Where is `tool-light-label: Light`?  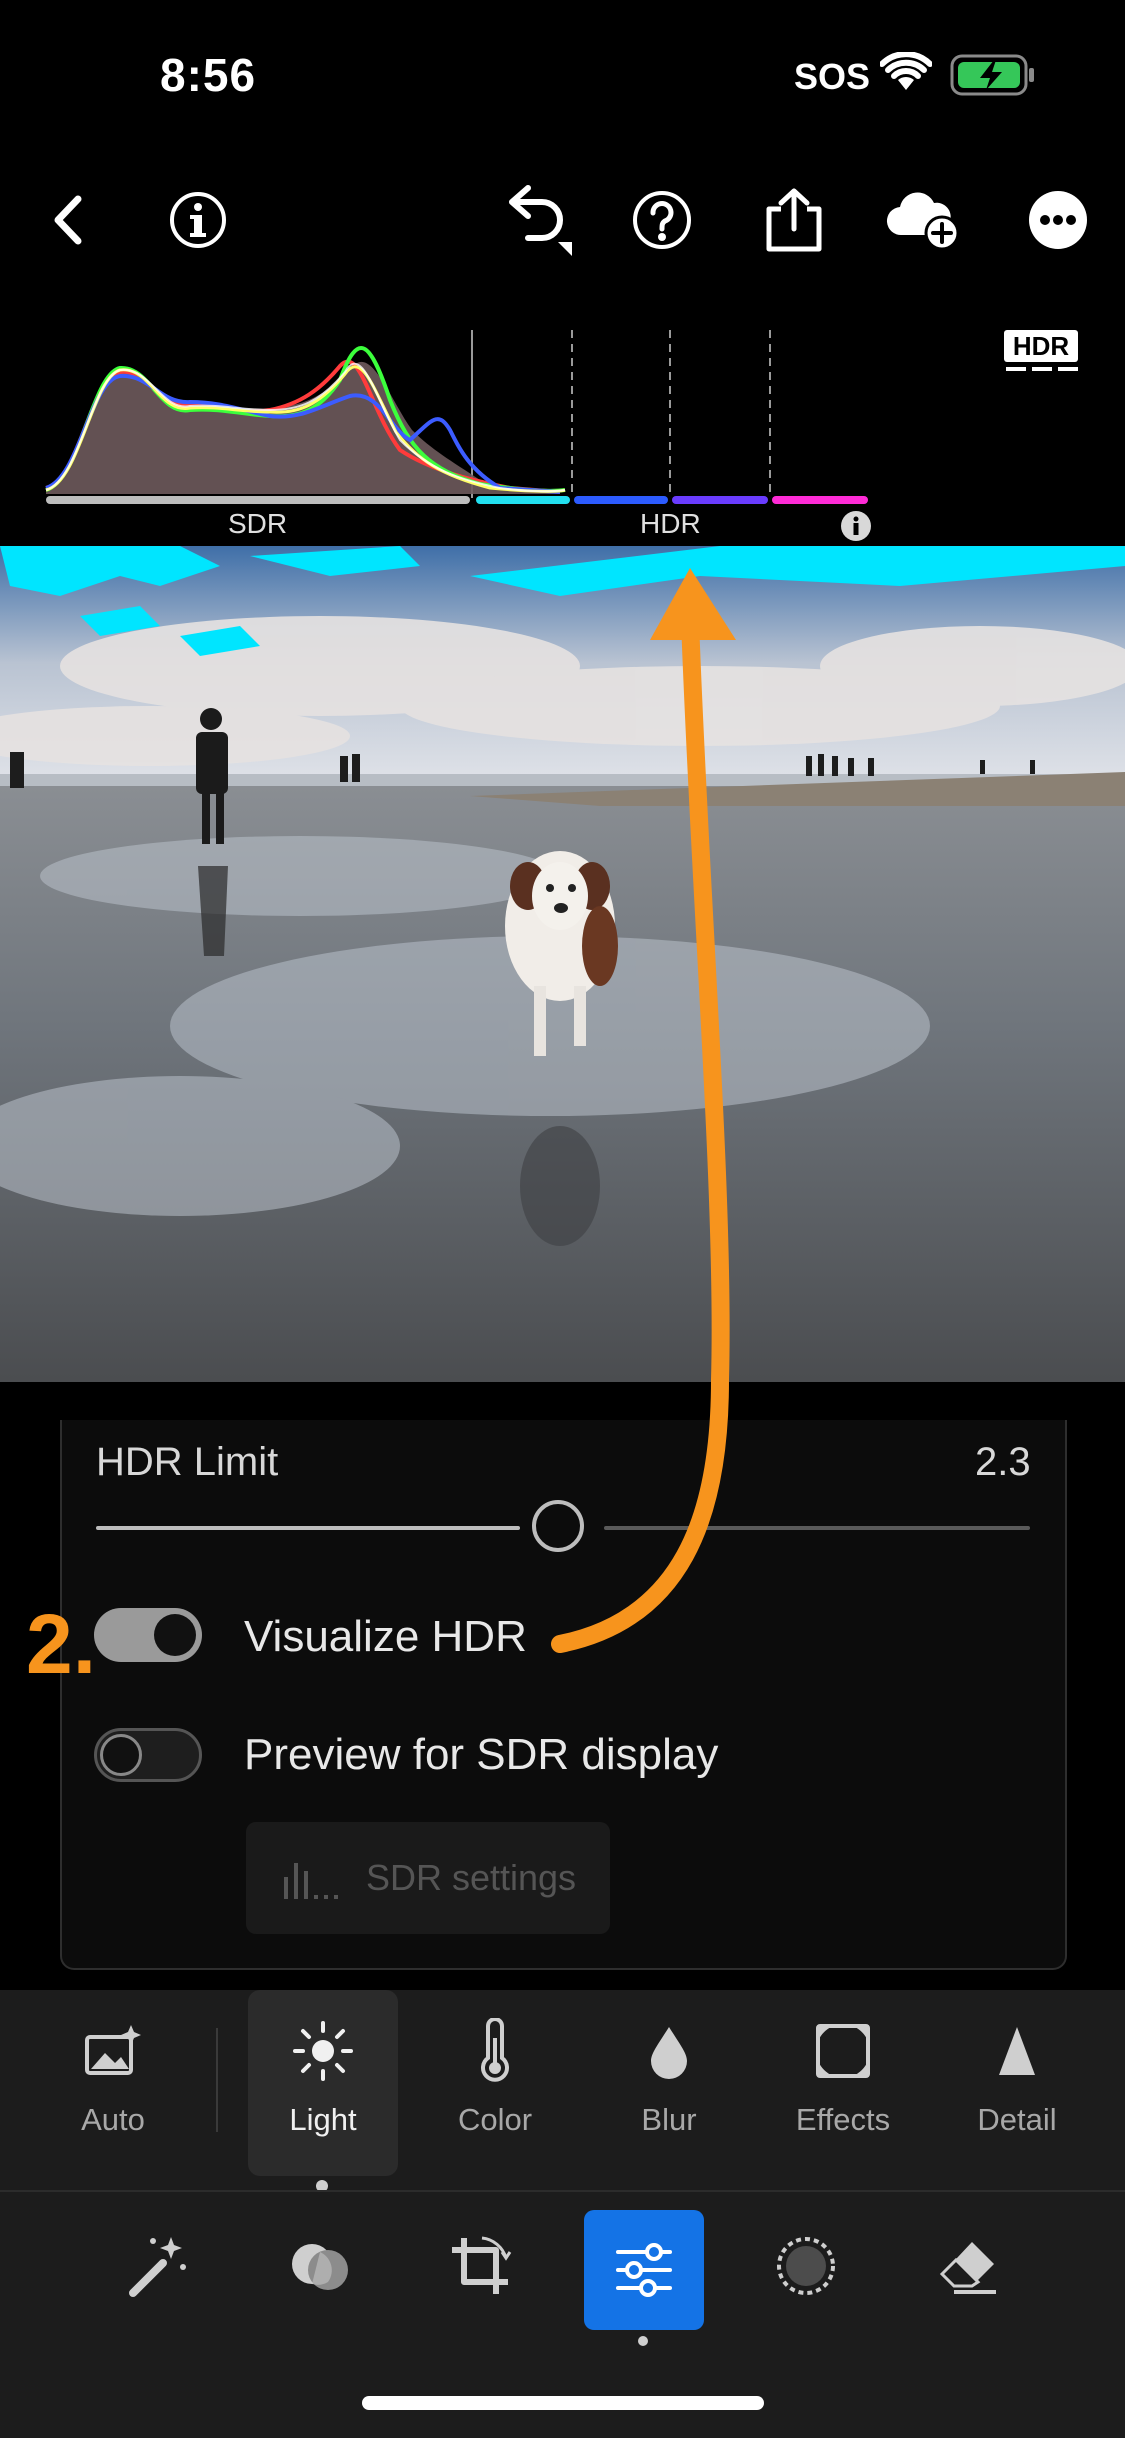
tool-light-label: Light is located at coordinates (323, 2119).